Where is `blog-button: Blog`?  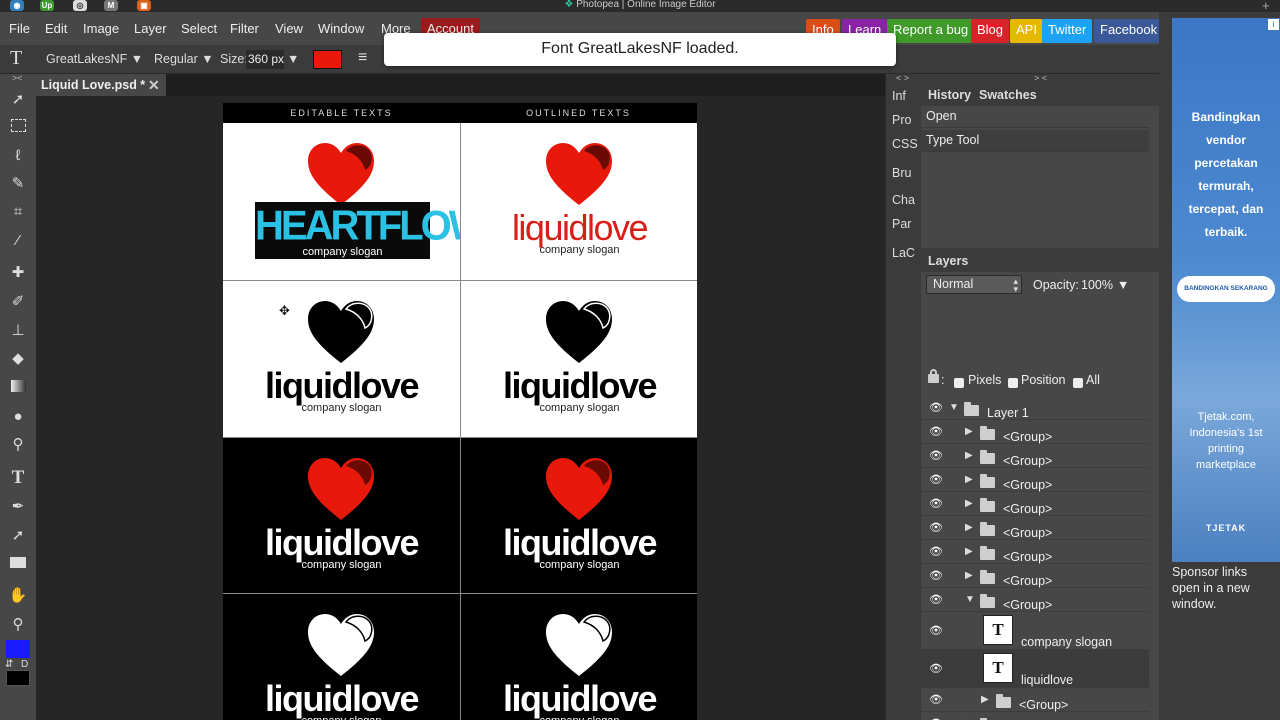 blog-button: Blog is located at coordinates (990, 31).